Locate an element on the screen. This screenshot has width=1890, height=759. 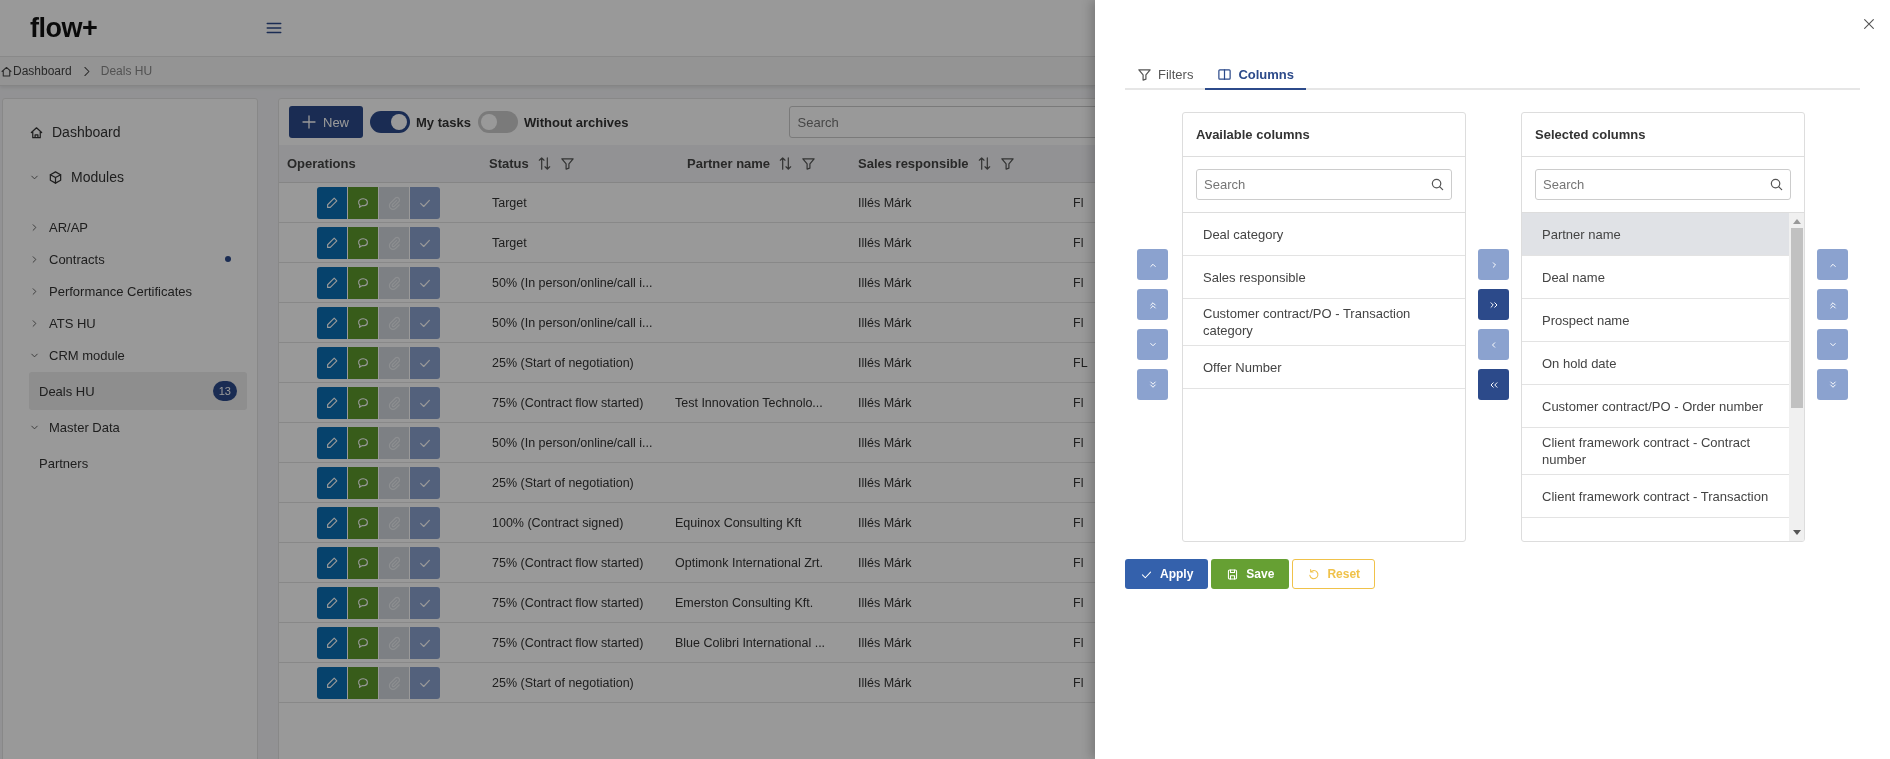
column-list-item: Deal category is located at coordinates (1324, 234).